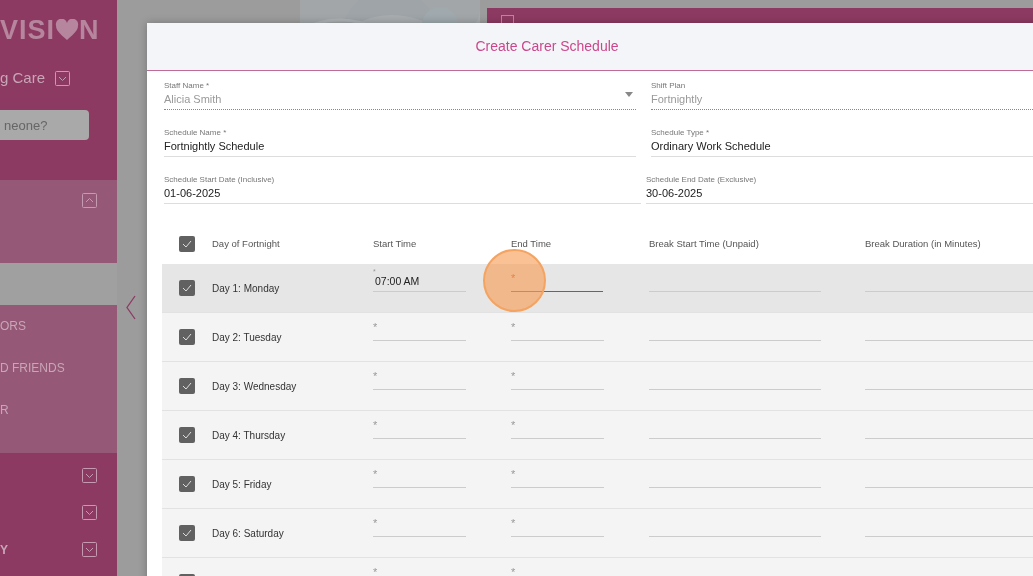 This screenshot has width=1033, height=576. Describe the element at coordinates (254, 386) in the screenshot. I see `day-label: Day 3: Wednesday` at that location.